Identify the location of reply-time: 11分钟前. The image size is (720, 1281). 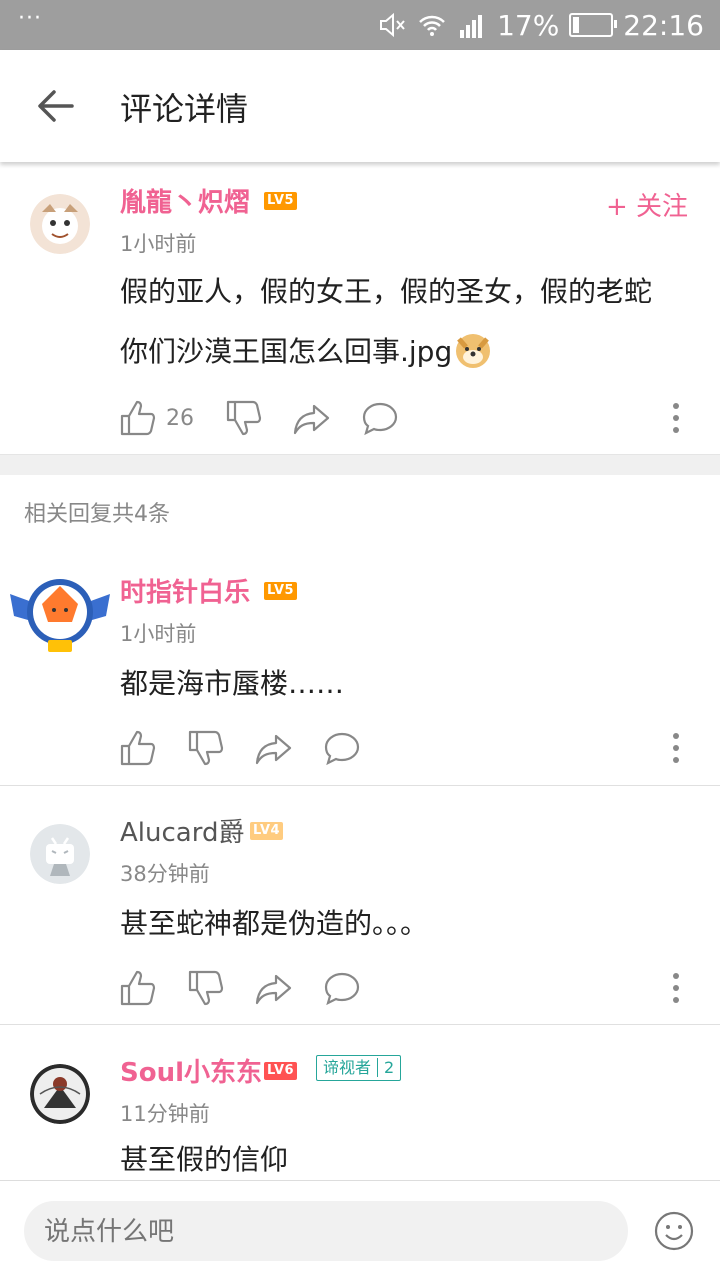
(165, 1114).